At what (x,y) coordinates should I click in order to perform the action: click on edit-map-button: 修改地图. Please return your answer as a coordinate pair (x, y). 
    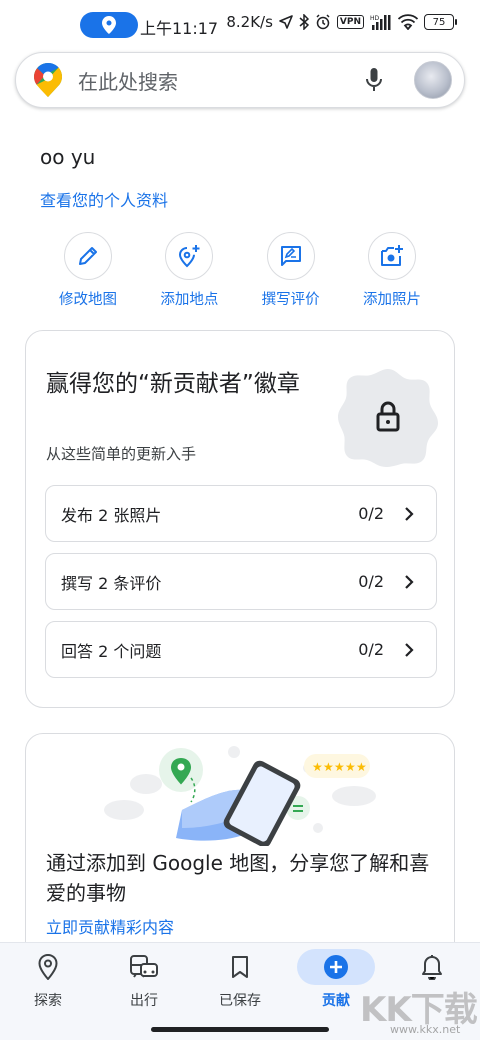
    Looking at the image, I should click on (88, 270).